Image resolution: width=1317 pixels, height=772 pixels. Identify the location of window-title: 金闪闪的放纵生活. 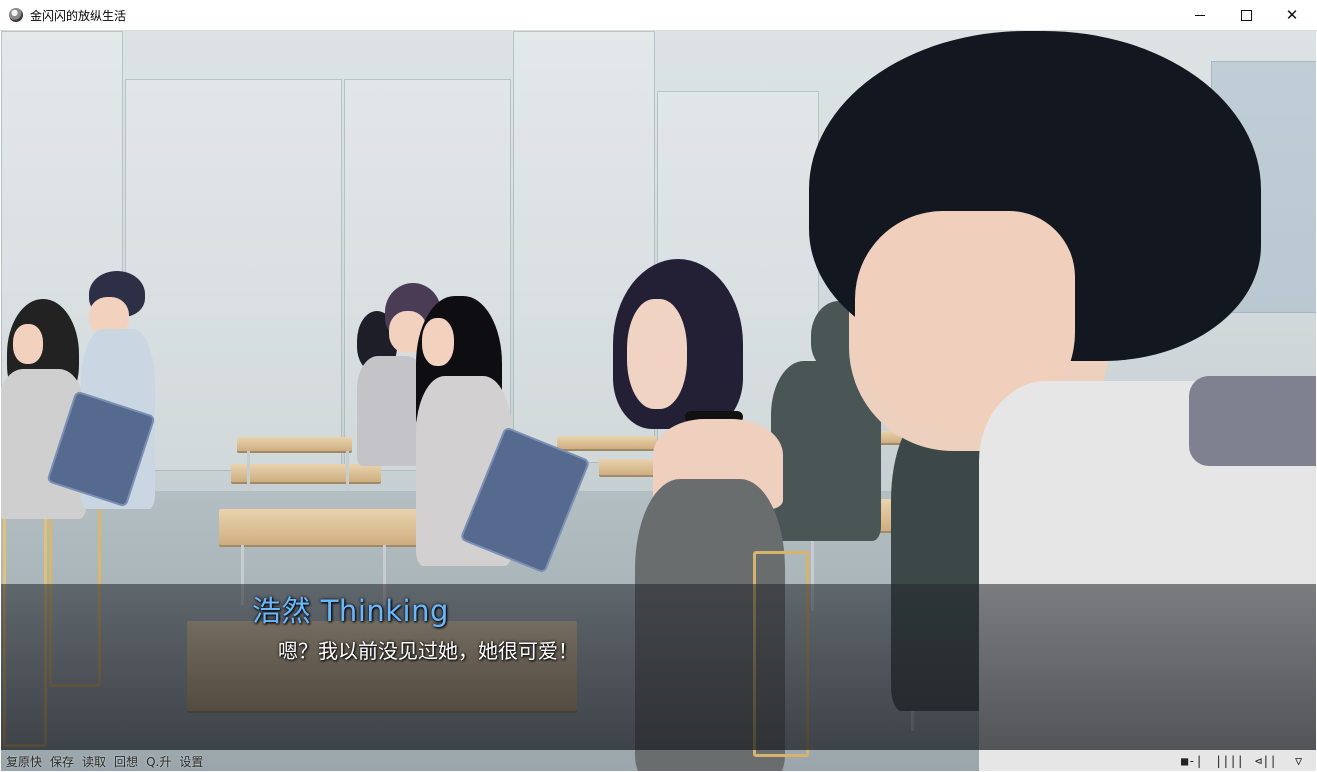
(78, 16).